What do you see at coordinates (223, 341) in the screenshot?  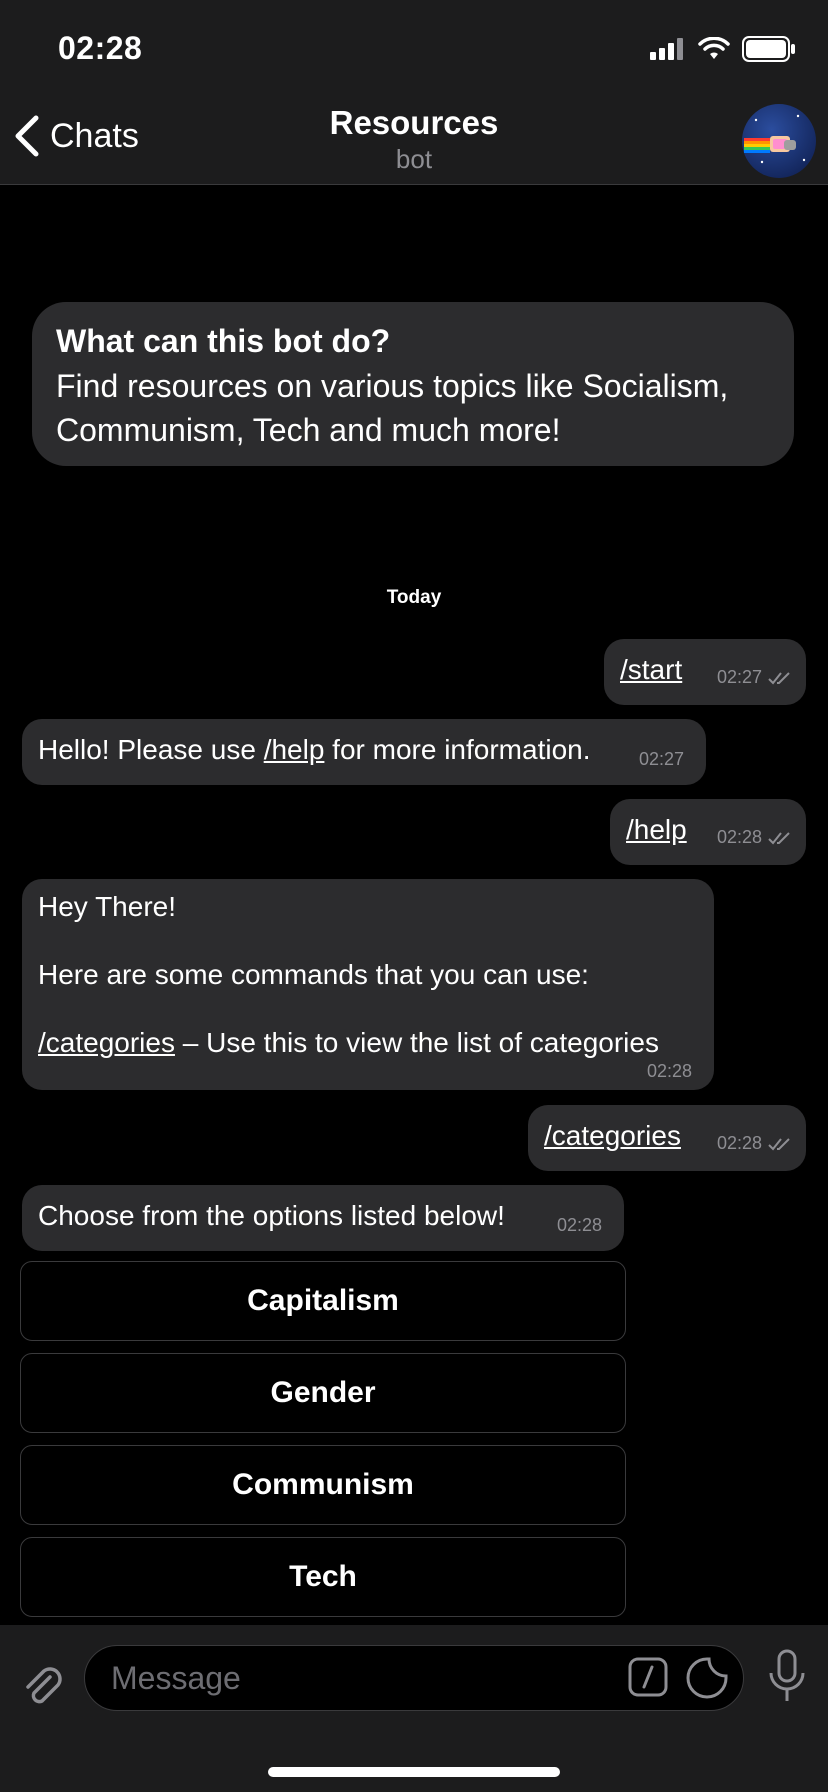 I see `bot-info-heading: What can this bot do?` at bounding box center [223, 341].